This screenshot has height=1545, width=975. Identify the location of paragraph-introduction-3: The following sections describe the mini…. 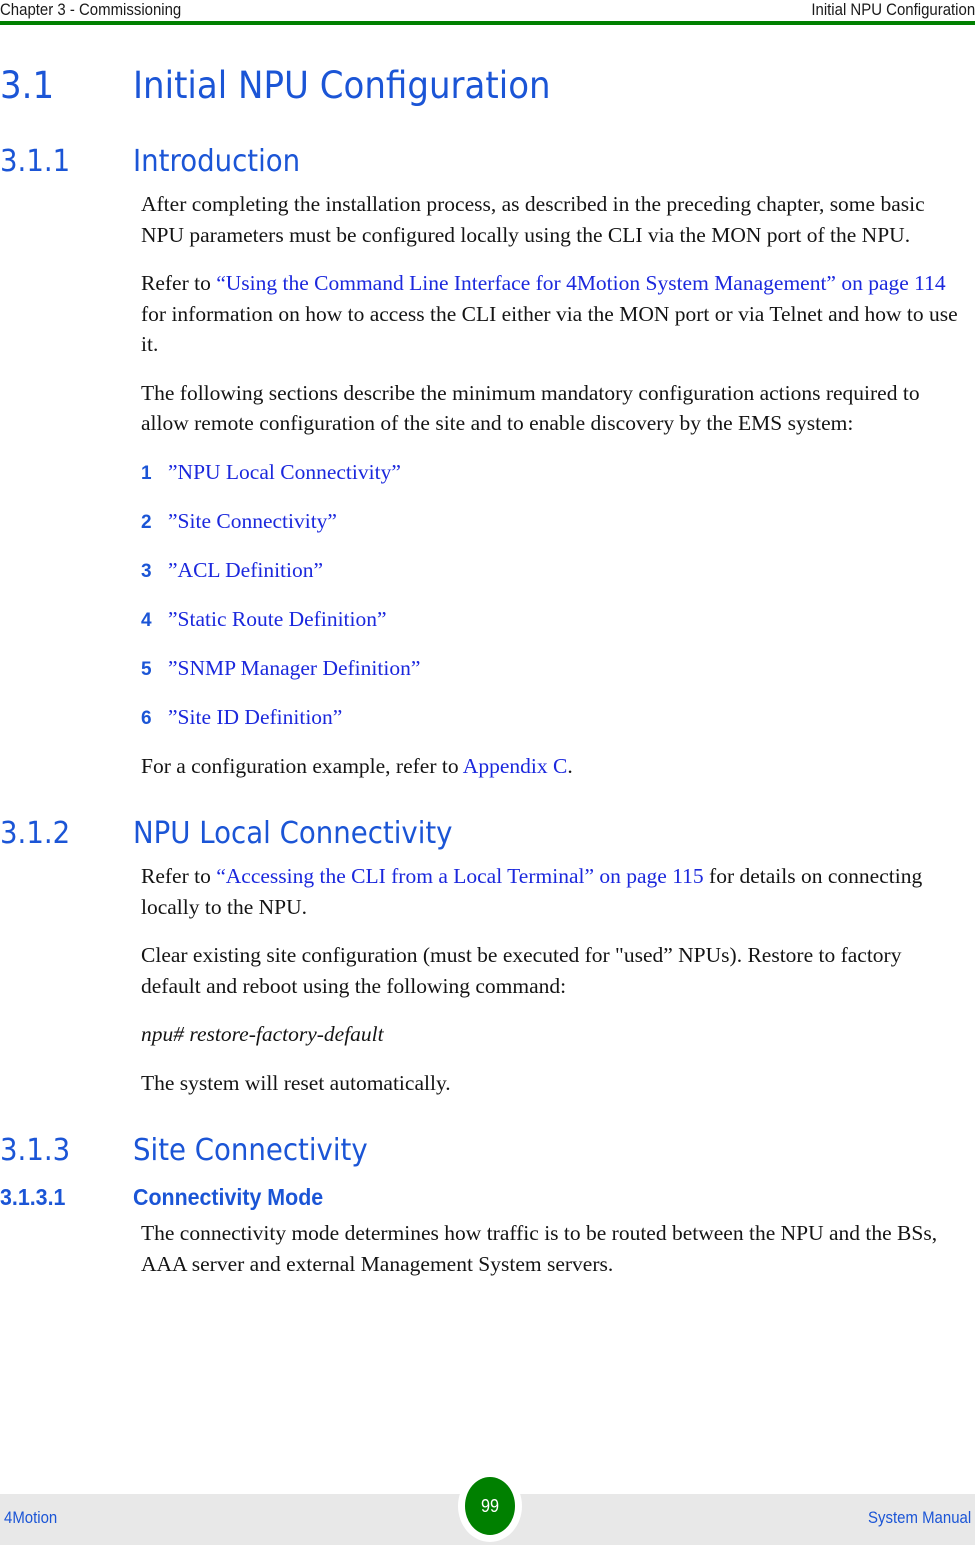
(530, 408).